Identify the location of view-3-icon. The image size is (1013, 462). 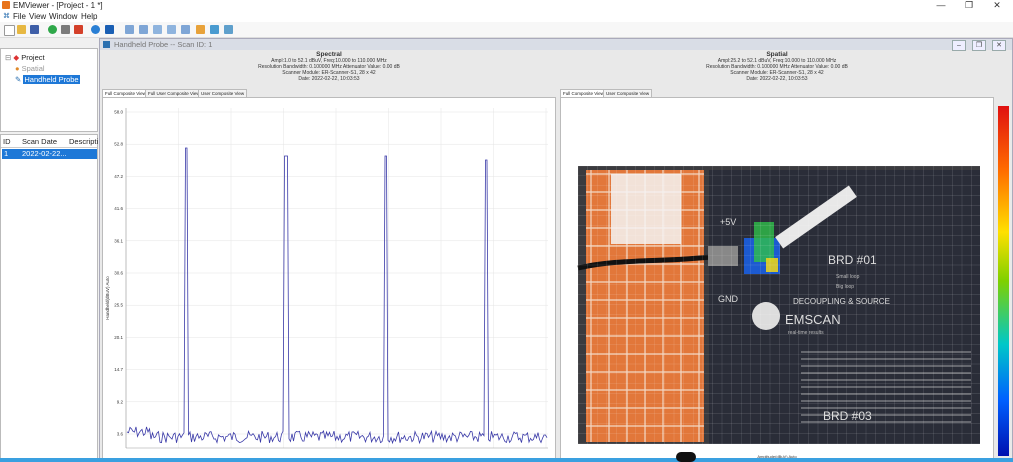
(157, 29).